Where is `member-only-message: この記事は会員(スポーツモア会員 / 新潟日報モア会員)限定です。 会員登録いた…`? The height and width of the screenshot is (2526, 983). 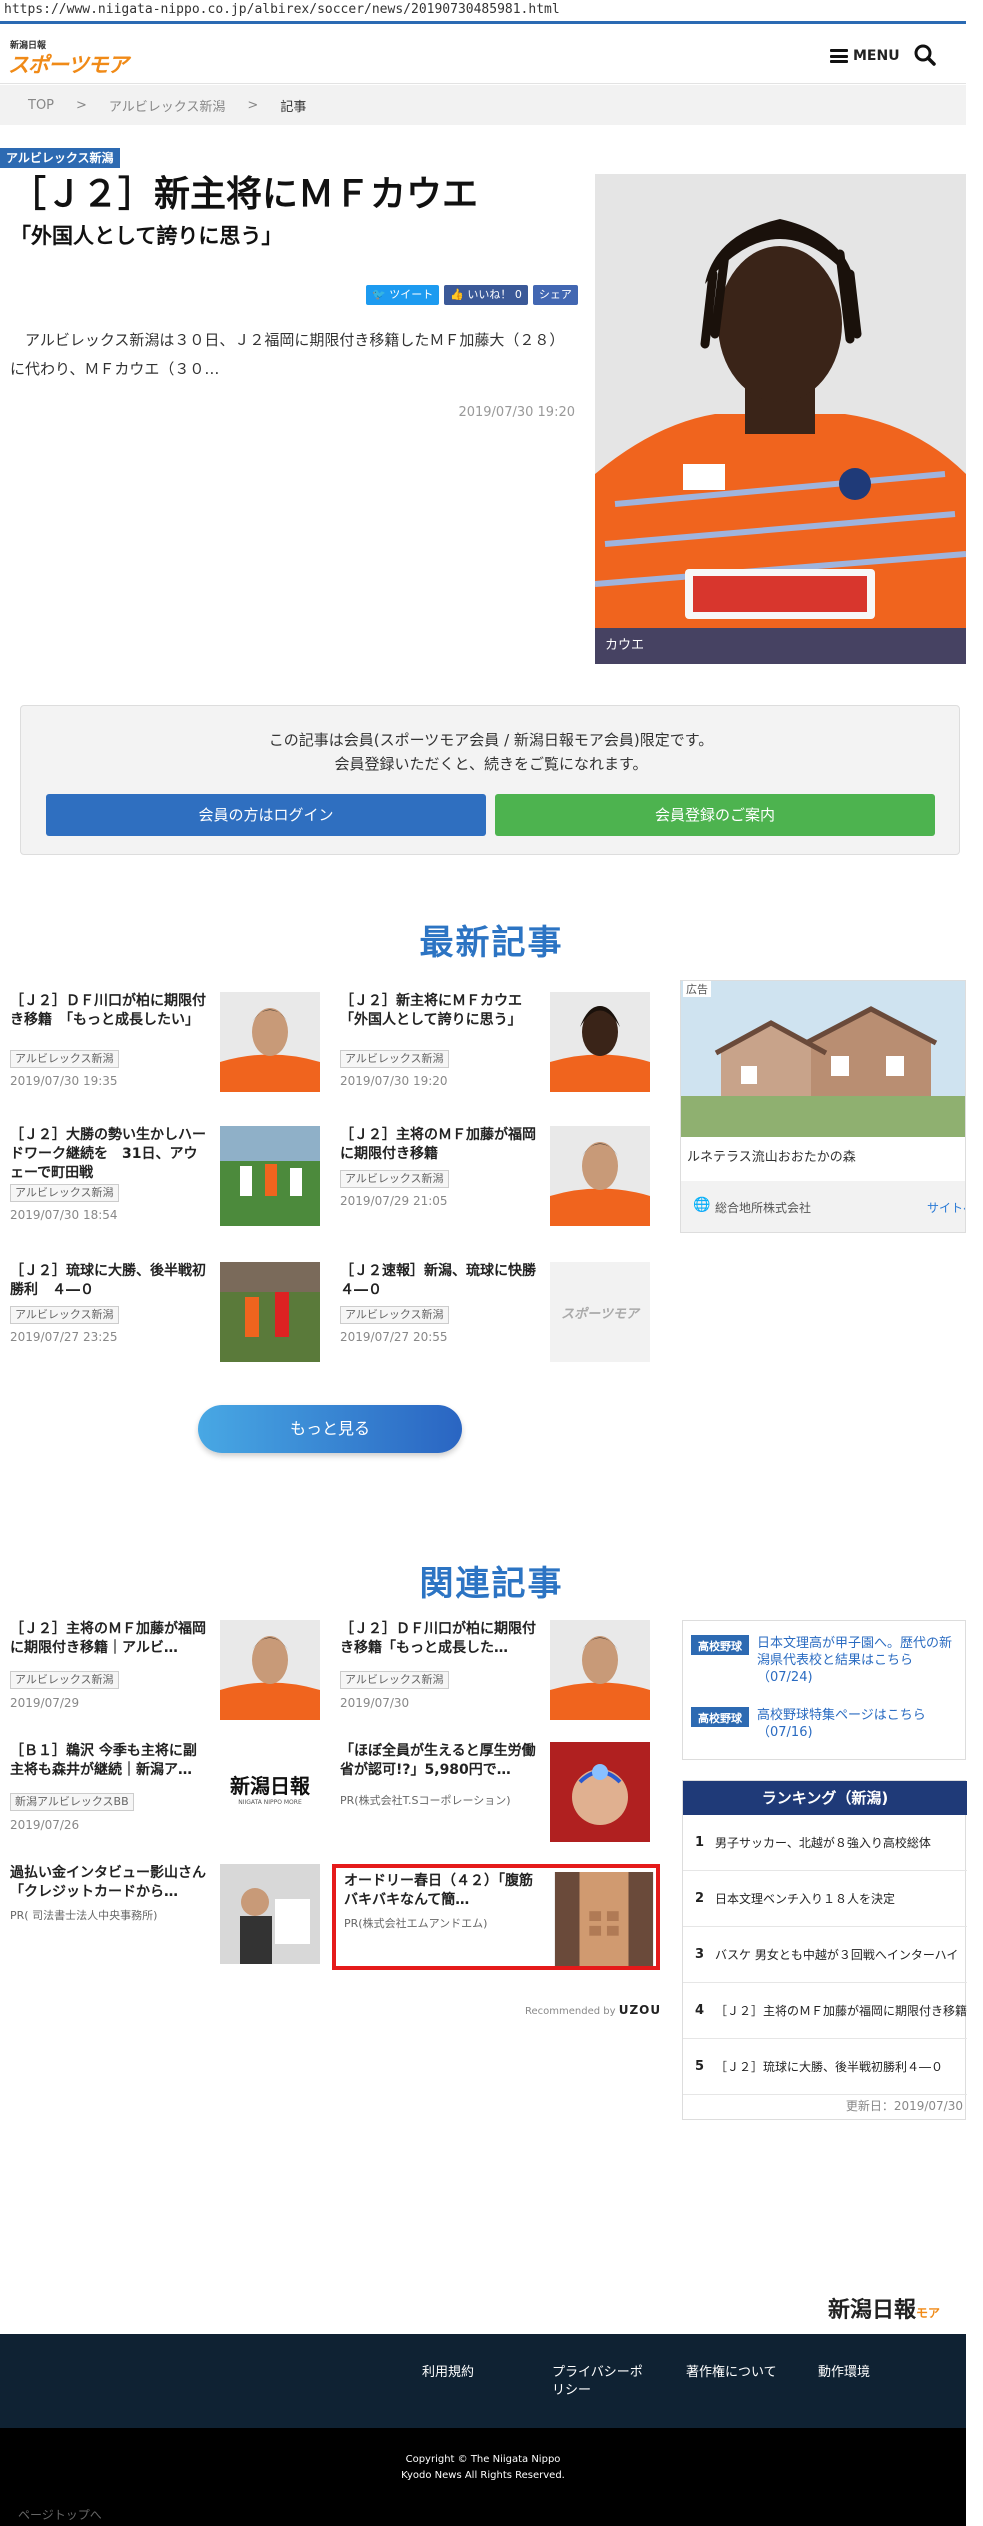
member-only-message: この記事は会員(スポーツモア会員 / 新潟日報モア会員)限定です。 会員登録いた… is located at coordinates (491, 752).